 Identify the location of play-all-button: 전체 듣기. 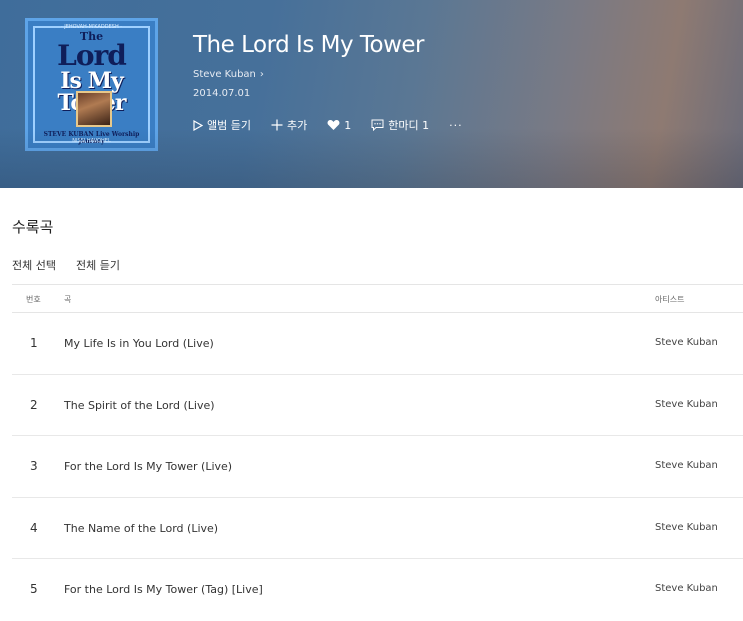
(98, 265).